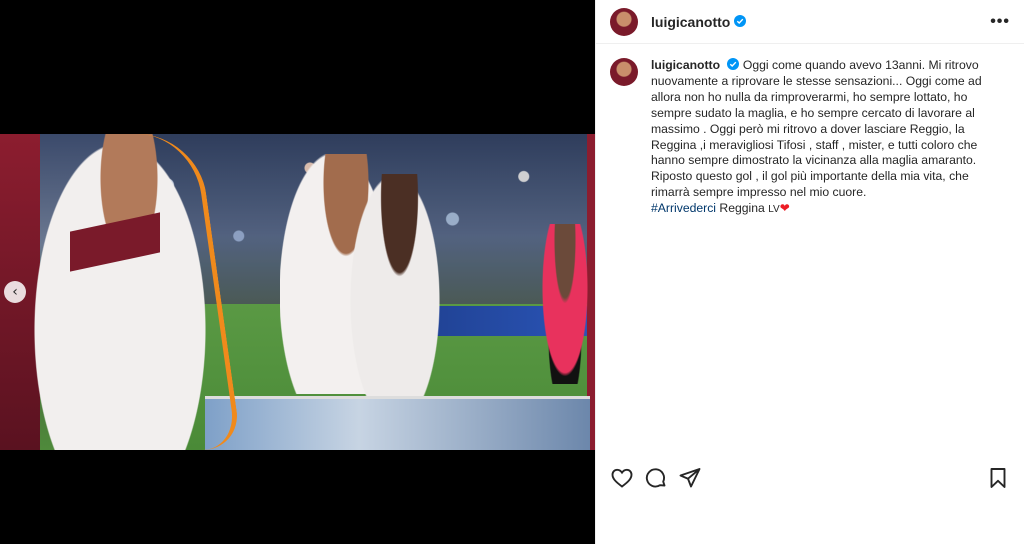  Describe the element at coordinates (690, 22) in the screenshot. I see `header-username: luigicanotto` at that location.